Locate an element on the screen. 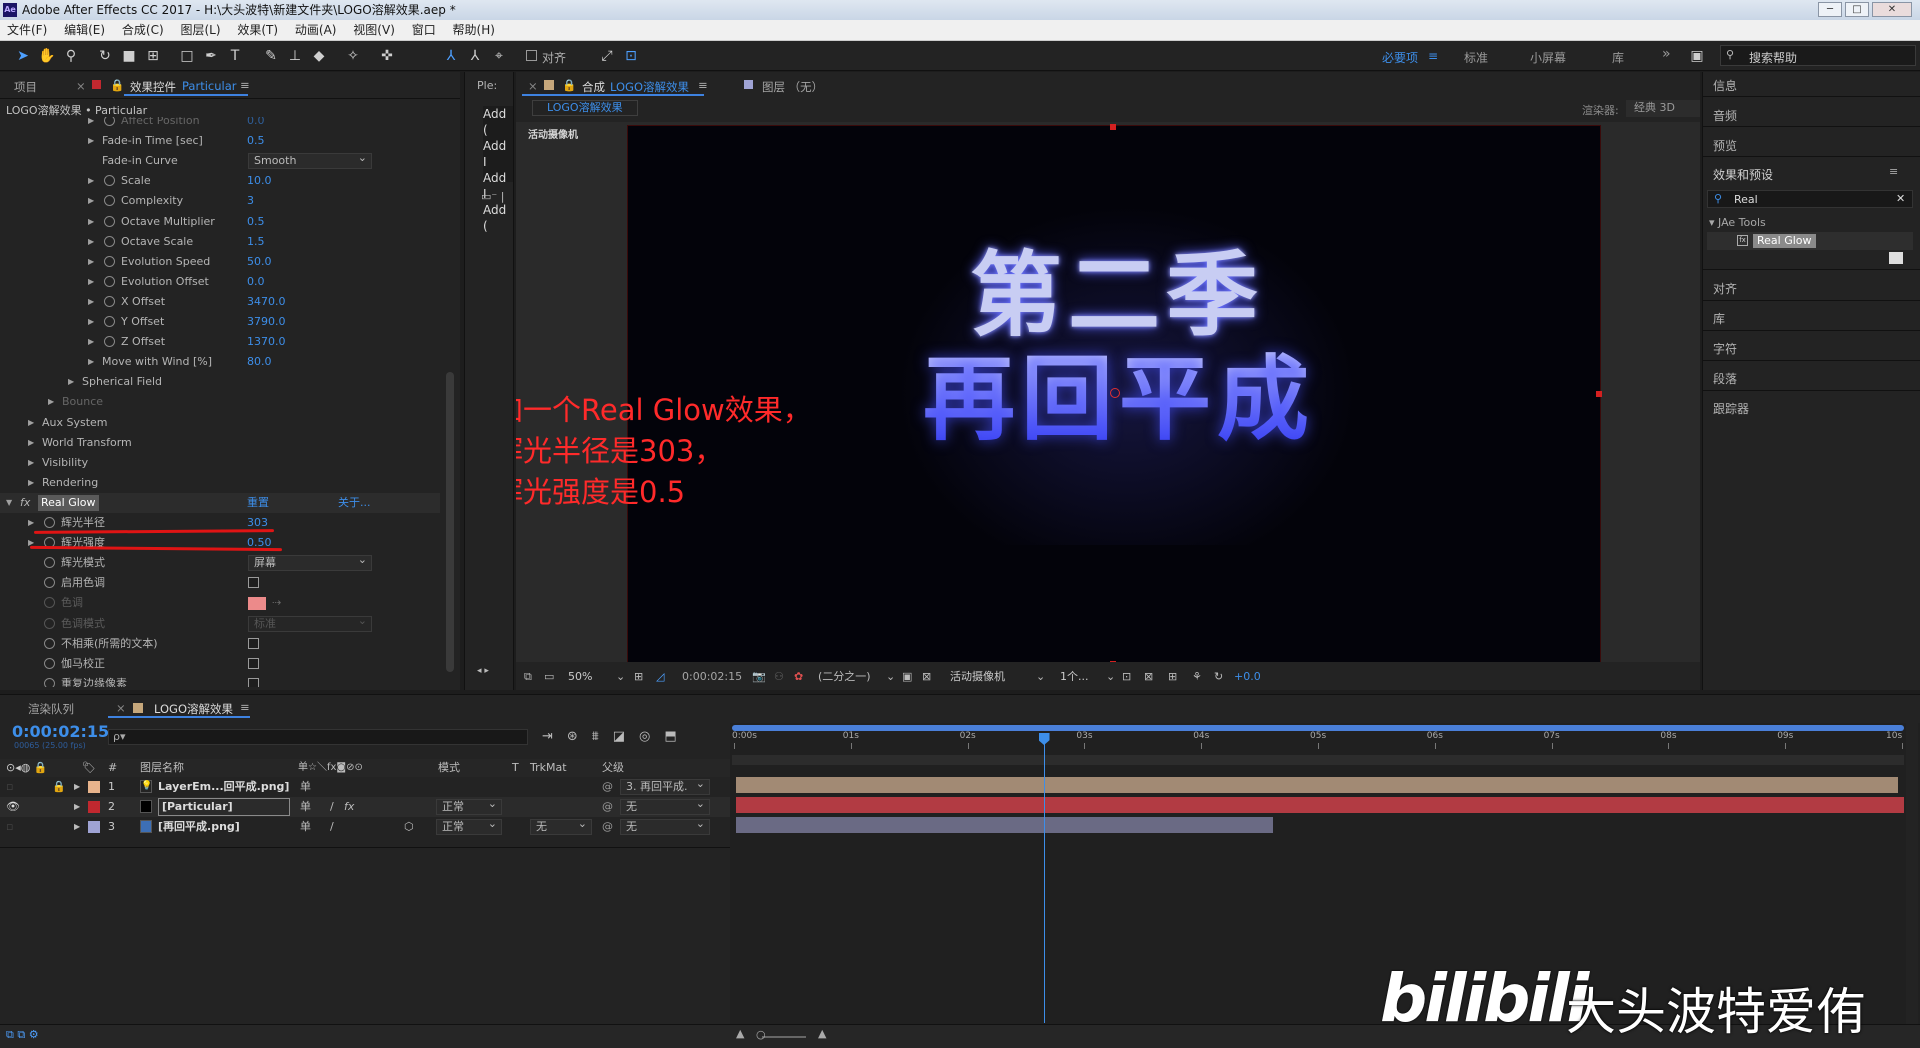 The height and width of the screenshot is (1048, 1920). effects-presets-label: 效果和预设 is located at coordinates (1743, 174).